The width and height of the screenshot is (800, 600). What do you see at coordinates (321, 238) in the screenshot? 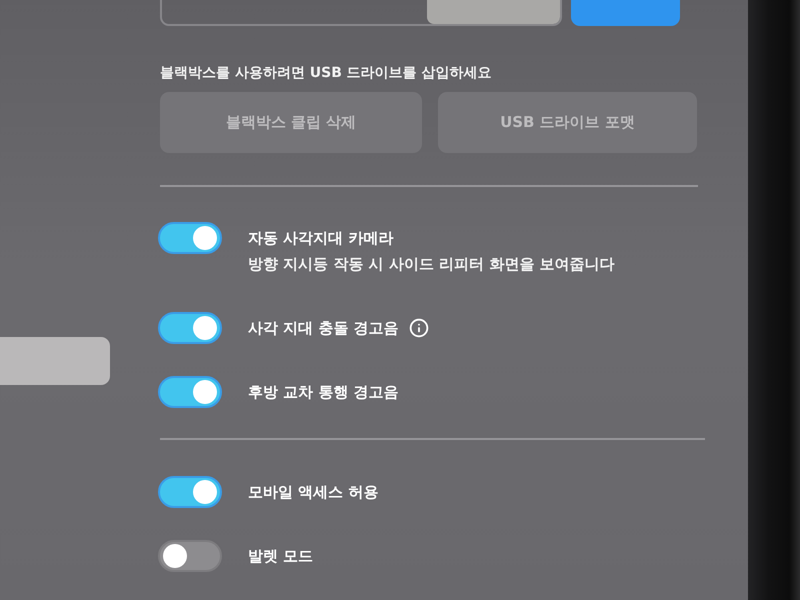
I see `setting-label: 자동 사각지대 카메라` at bounding box center [321, 238].